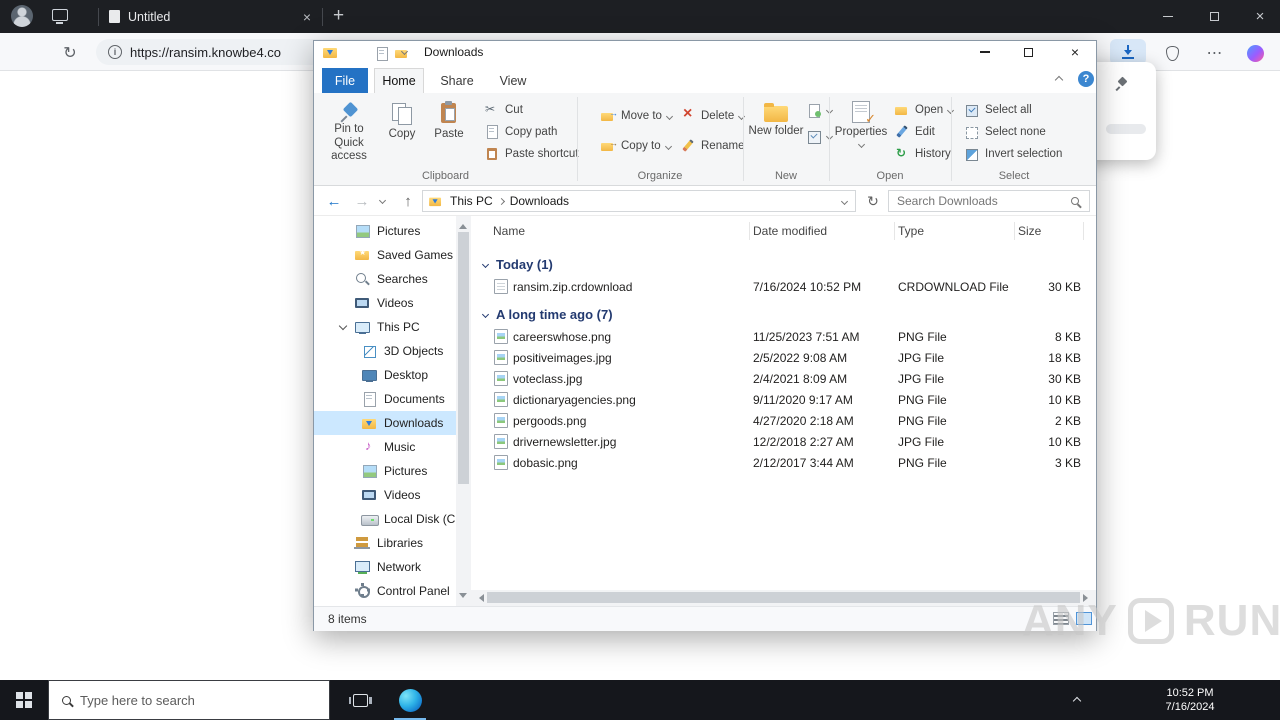  I want to click on pin-to-quick-access-button: Pin to Quick access, so click(349, 130).